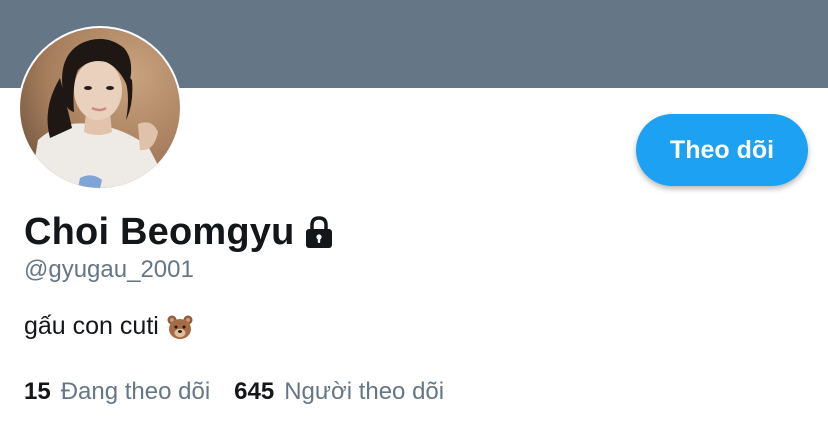 The width and height of the screenshot is (828, 430). What do you see at coordinates (37, 391) in the screenshot?
I see `following-count: 15` at bounding box center [37, 391].